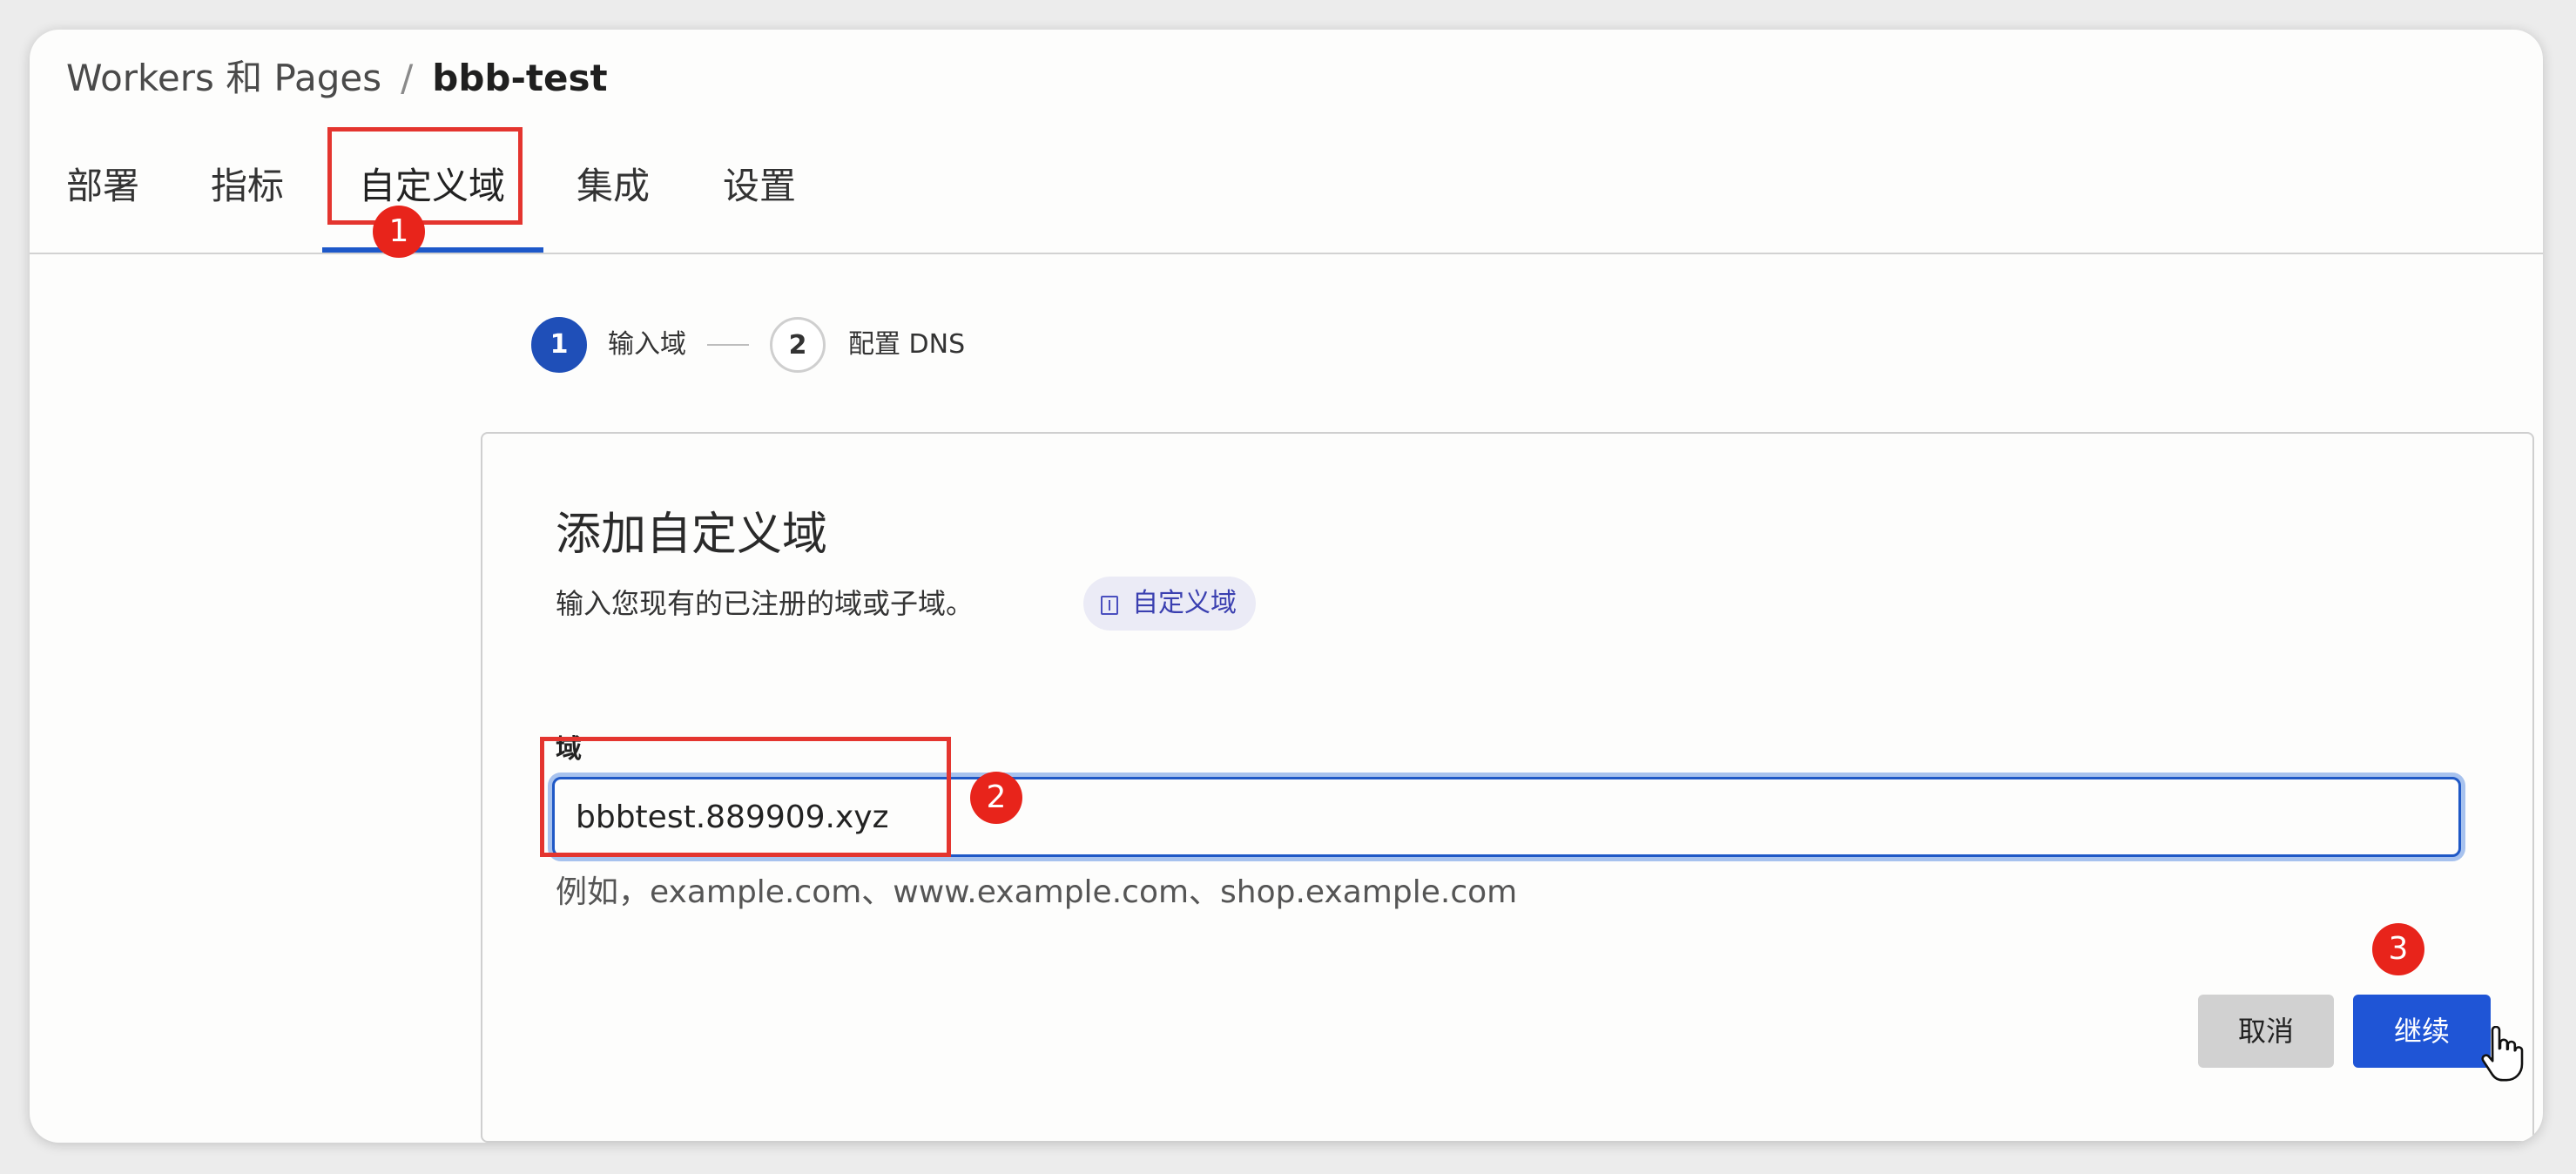 This screenshot has height=1174, width=2576. I want to click on breadcrumb-current: bbb-test, so click(520, 78).